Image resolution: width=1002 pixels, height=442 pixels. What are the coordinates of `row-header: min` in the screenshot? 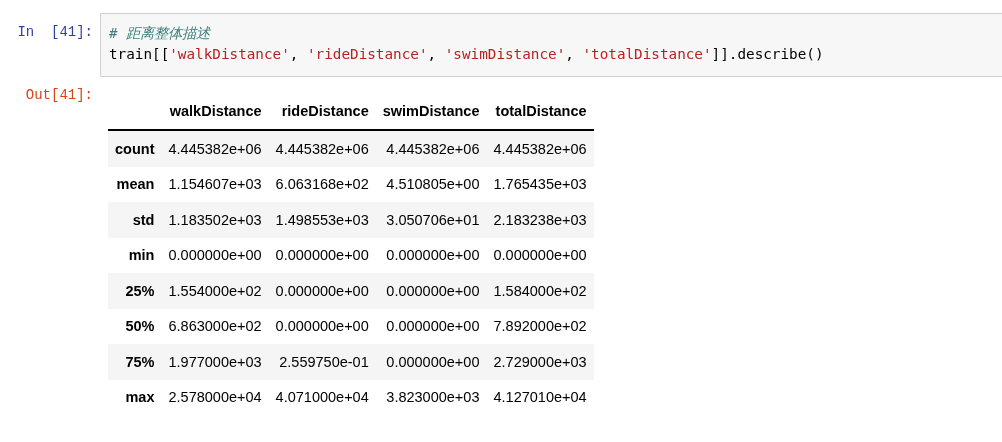 It's located at (135, 255).